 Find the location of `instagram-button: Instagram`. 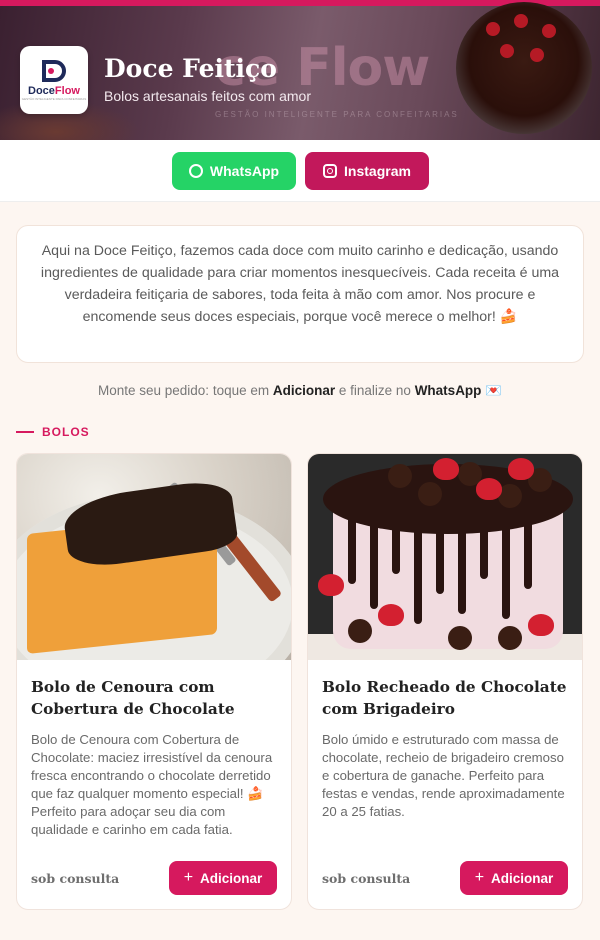

instagram-button: Instagram is located at coordinates (367, 171).